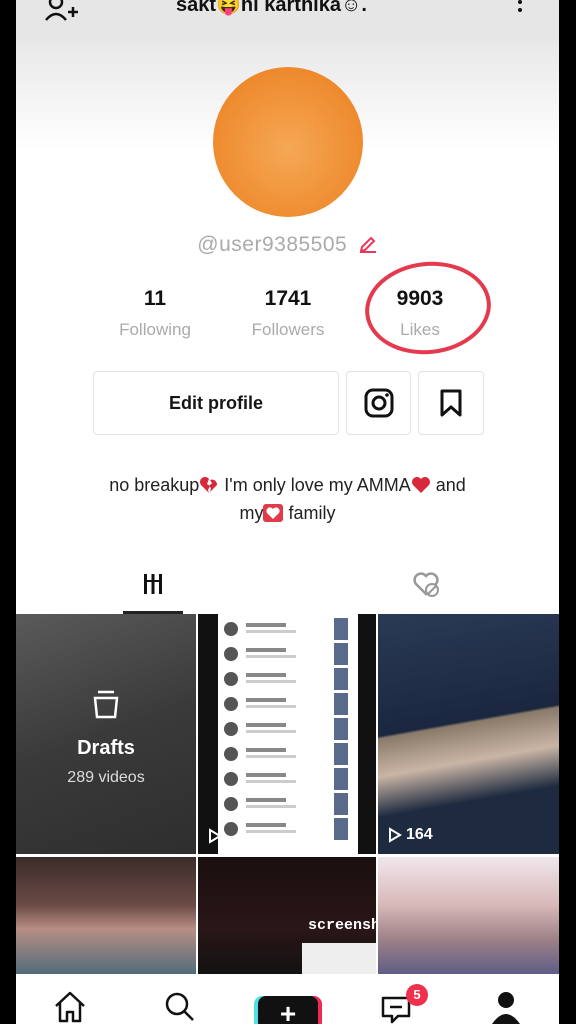  What do you see at coordinates (287, 917) in the screenshot?
I see `video-thumbnail: screensh` at bounding box center [287, 917].